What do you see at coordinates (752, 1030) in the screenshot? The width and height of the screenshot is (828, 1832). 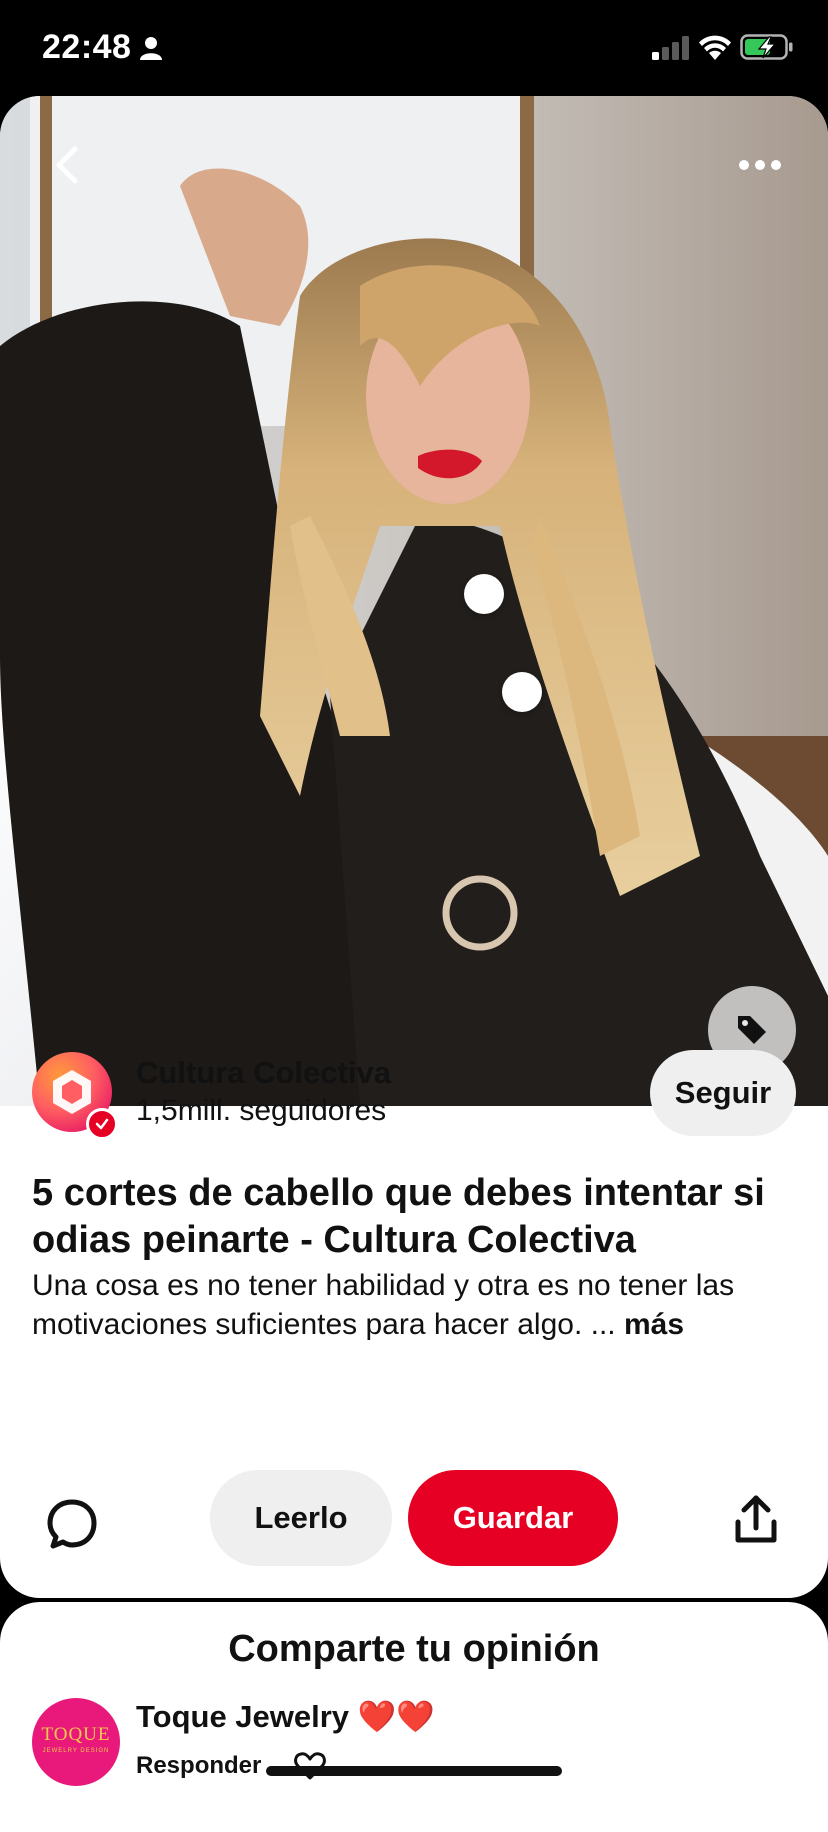 I see `shopping-tag-icon` at bounding box center [752, 1030].